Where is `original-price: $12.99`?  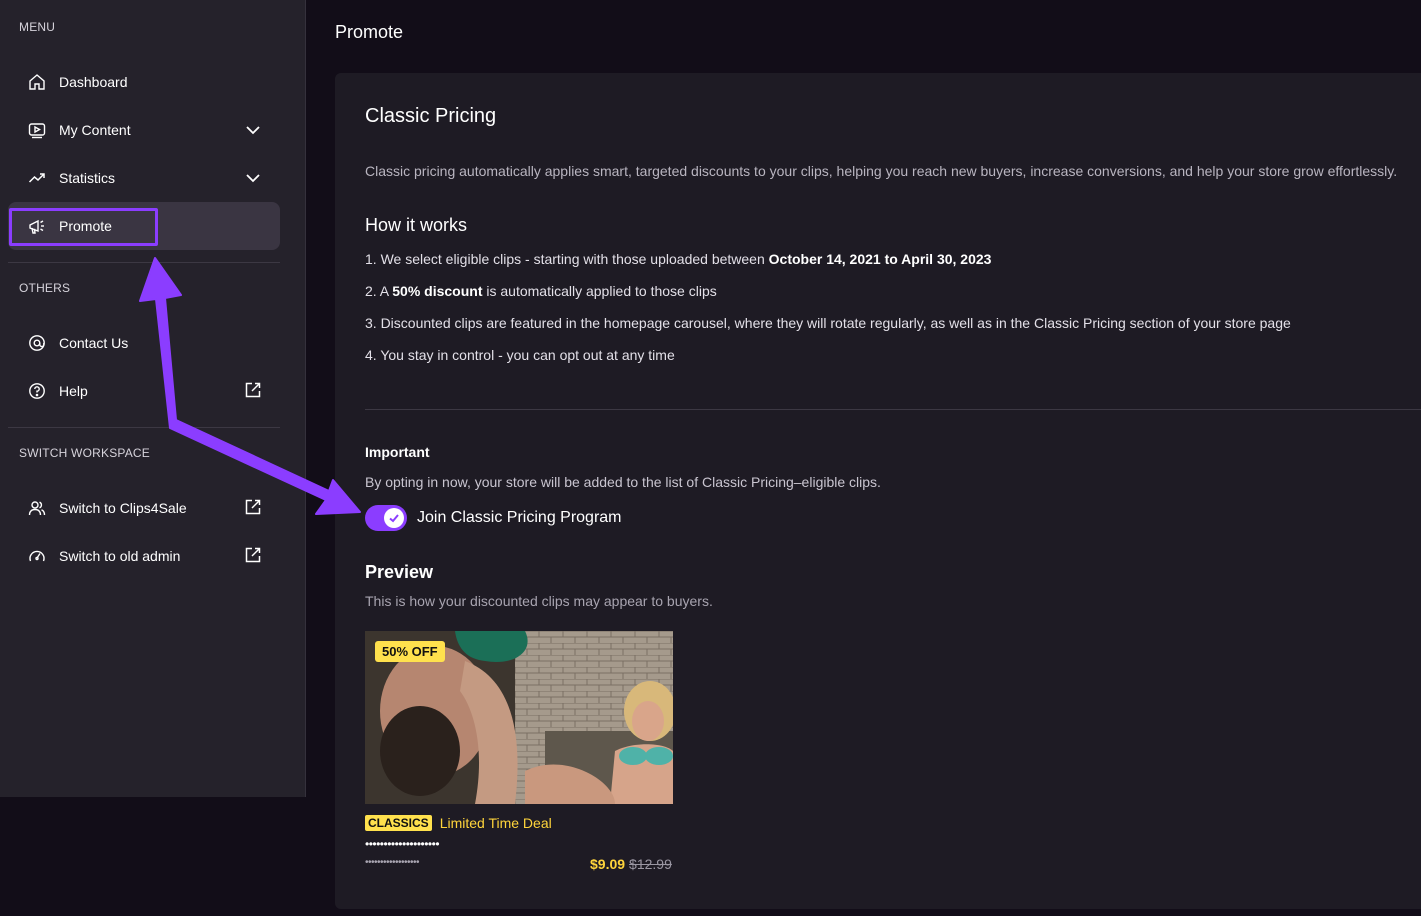 original-price: $12.99 is located at coordinates (650, 864).